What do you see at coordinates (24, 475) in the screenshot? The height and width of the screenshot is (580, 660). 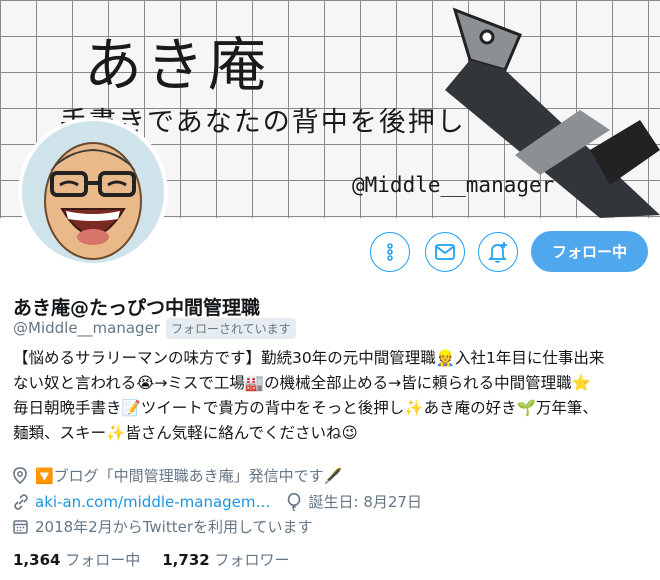 I see `location-pin-icon` at bounding box center [24, 475].